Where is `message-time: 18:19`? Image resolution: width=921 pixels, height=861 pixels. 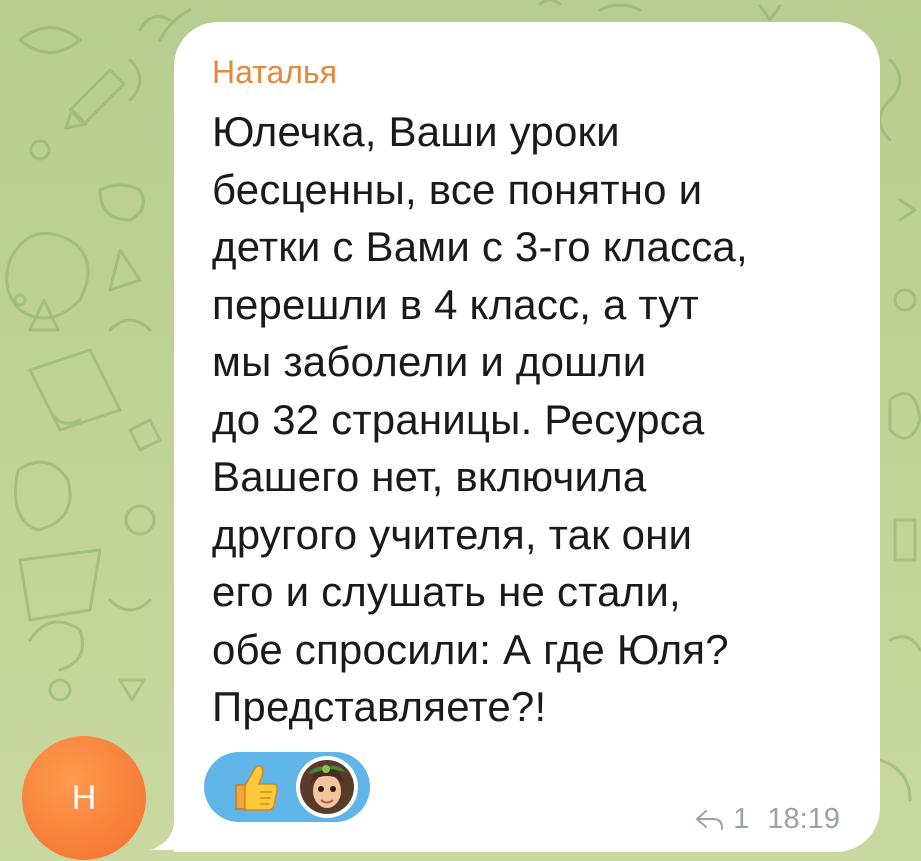 message-time: 18:19 is located at coordinates (803, 819).